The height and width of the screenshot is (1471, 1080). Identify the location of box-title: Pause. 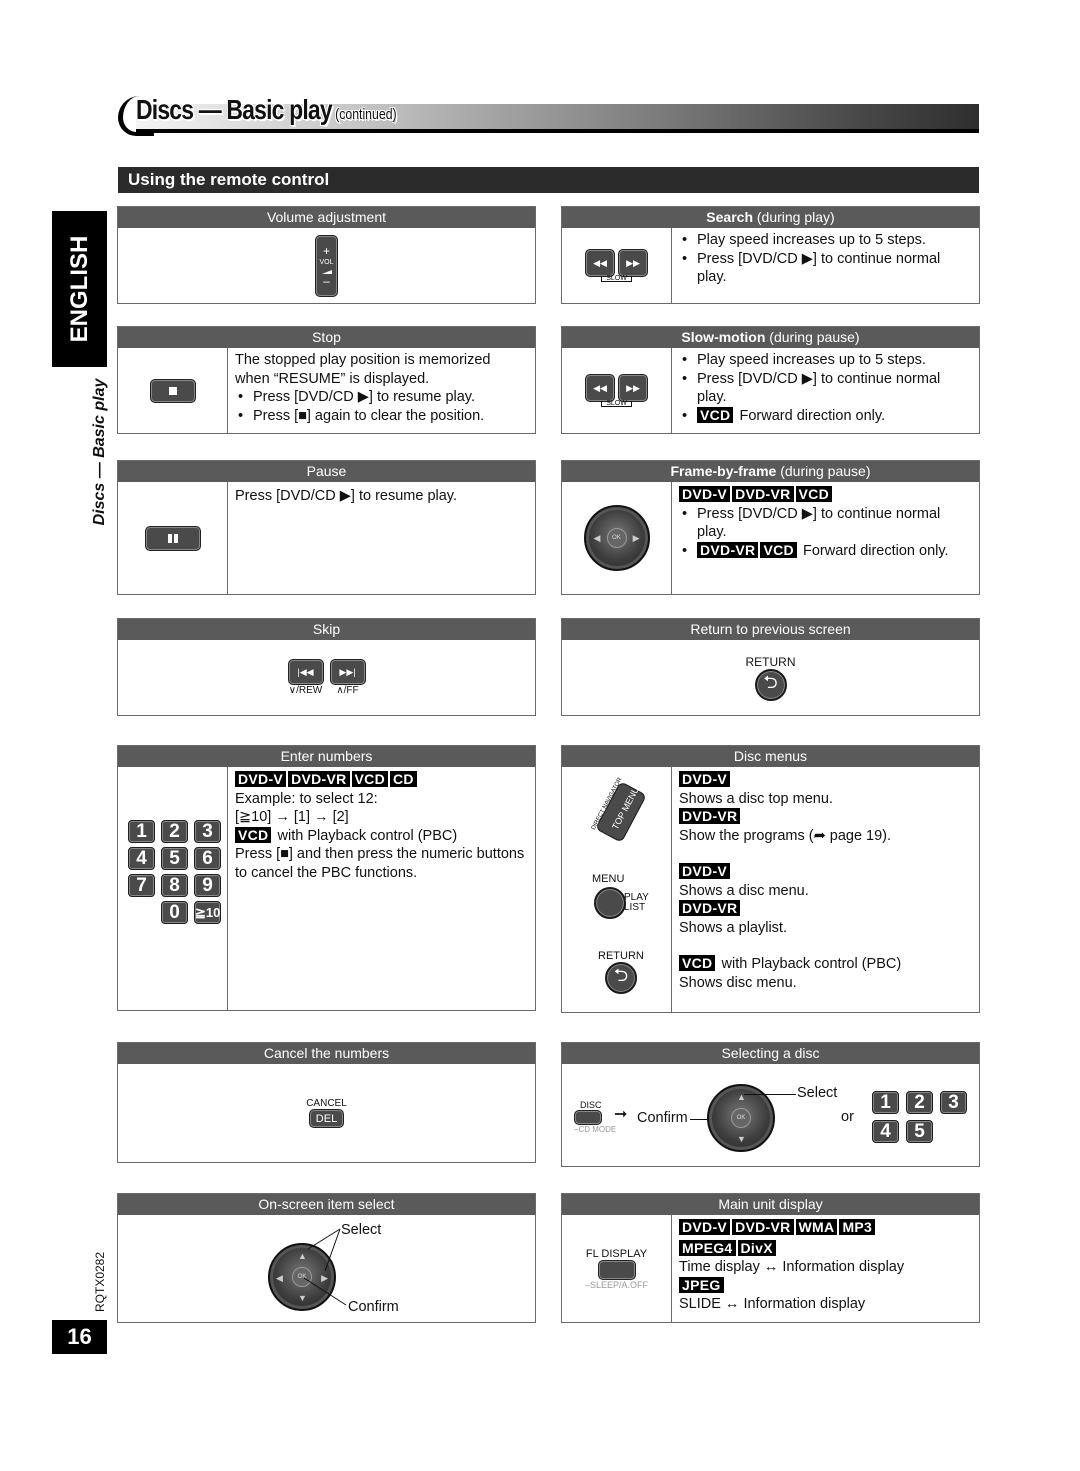
(326, 471).